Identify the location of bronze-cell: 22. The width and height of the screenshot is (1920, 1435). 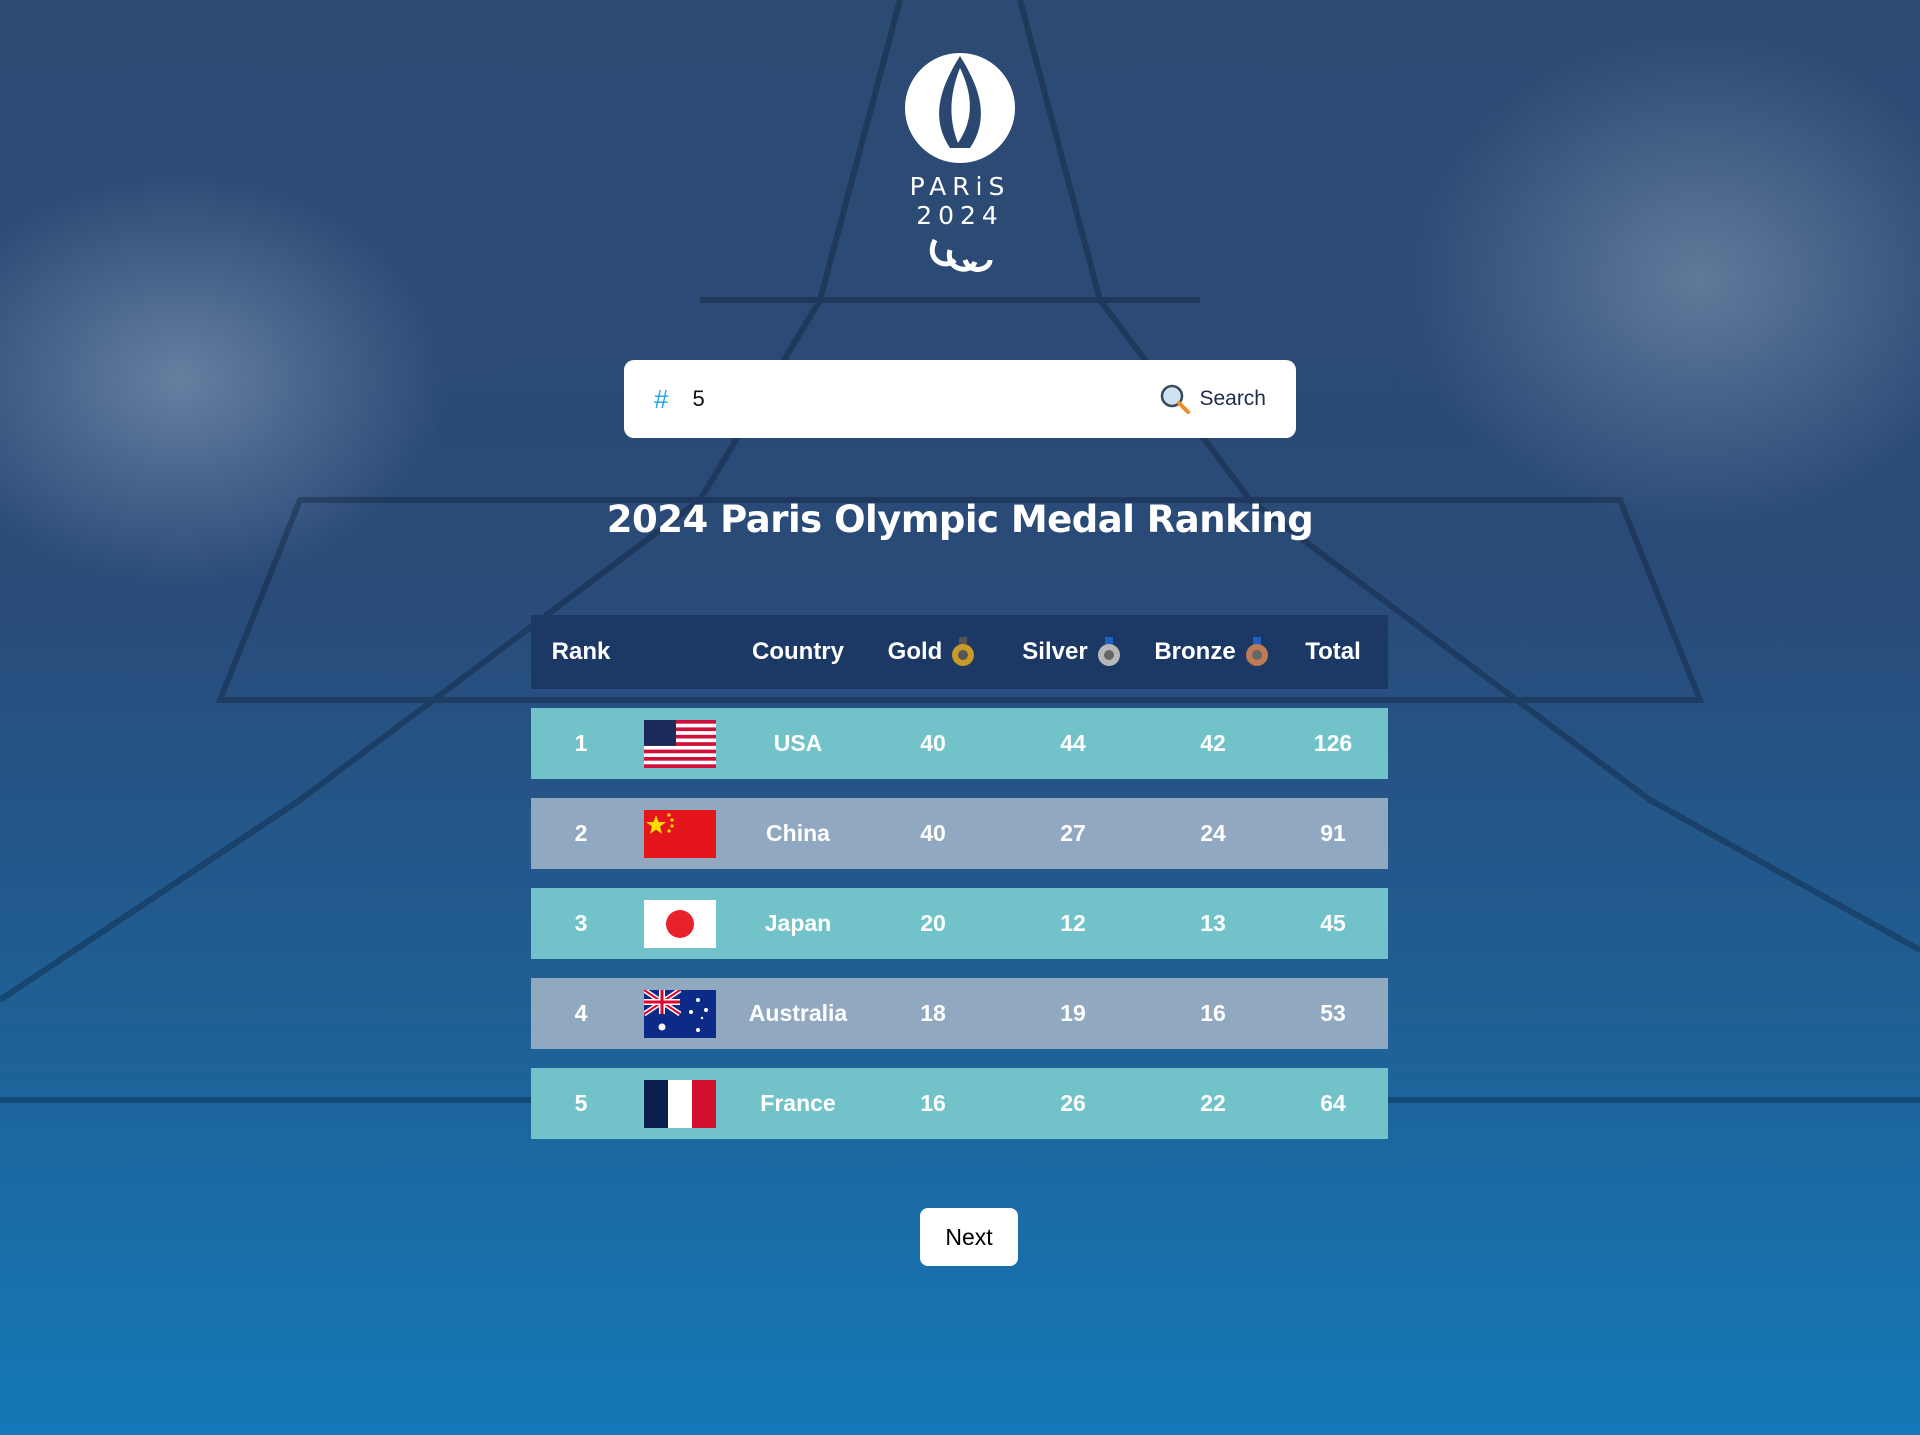
(1213, 1103).